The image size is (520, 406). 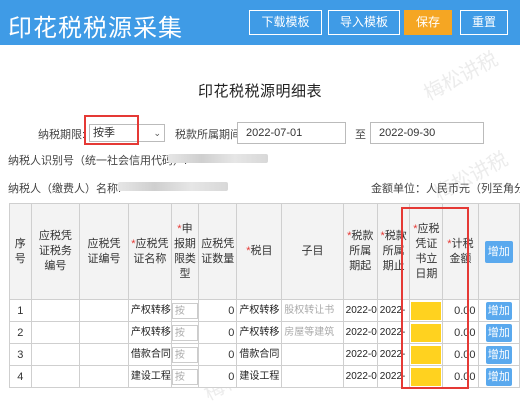 What do you see at coordinates (98, 161) in the screenshot?
I see `taxpayer-id-label: 纳税人识别号（统一社会信用代码）:` at bounding box center [98, 161].